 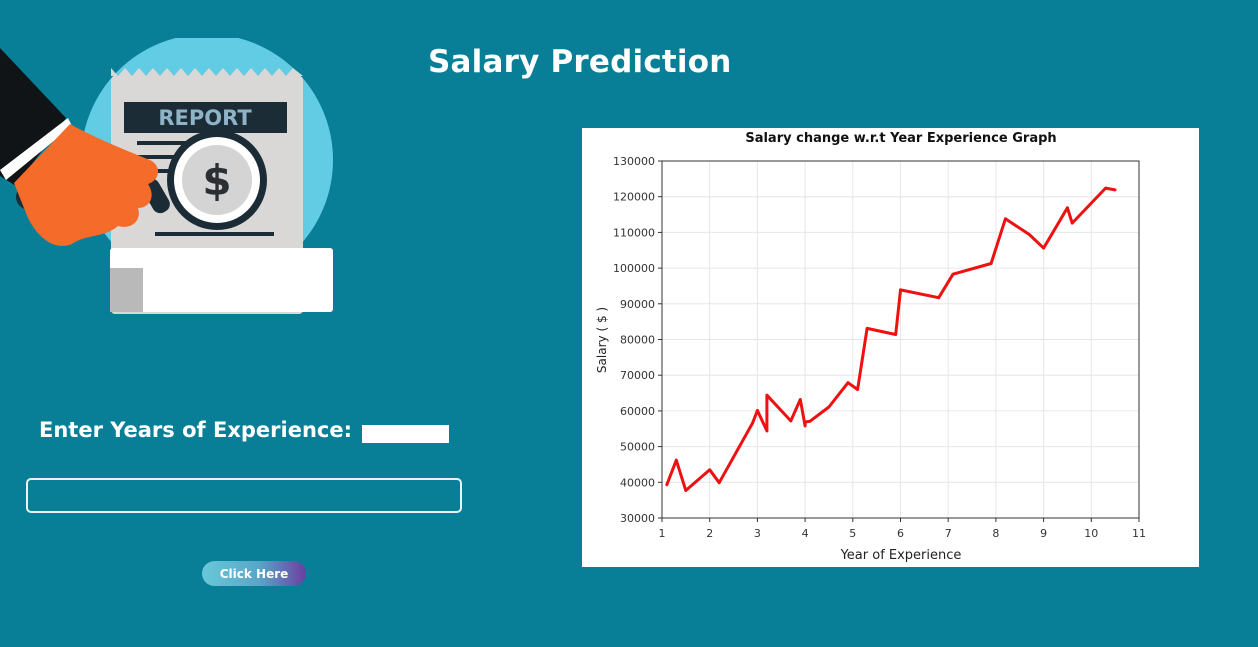 What do you see at coordinates (195, 430) in the screenshot?
I see `experience-label: Enter Years of Experience:` at bounding box center [195, 430].